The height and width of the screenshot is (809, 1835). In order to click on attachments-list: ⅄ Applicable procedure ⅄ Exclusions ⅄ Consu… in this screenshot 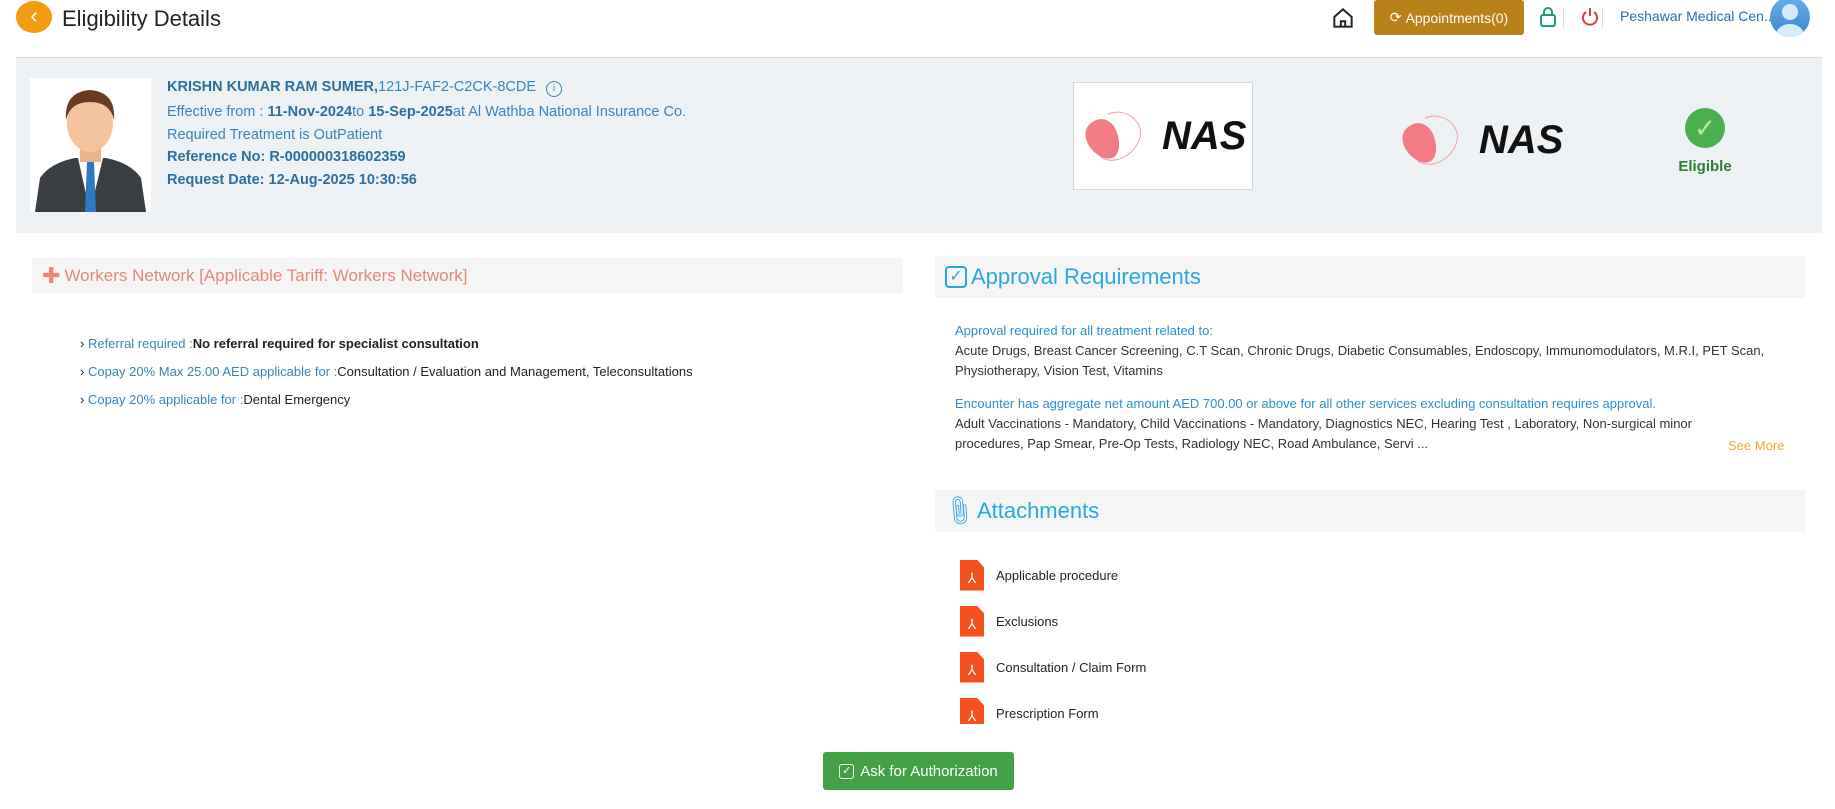, I will do `click(1160, 638)`.